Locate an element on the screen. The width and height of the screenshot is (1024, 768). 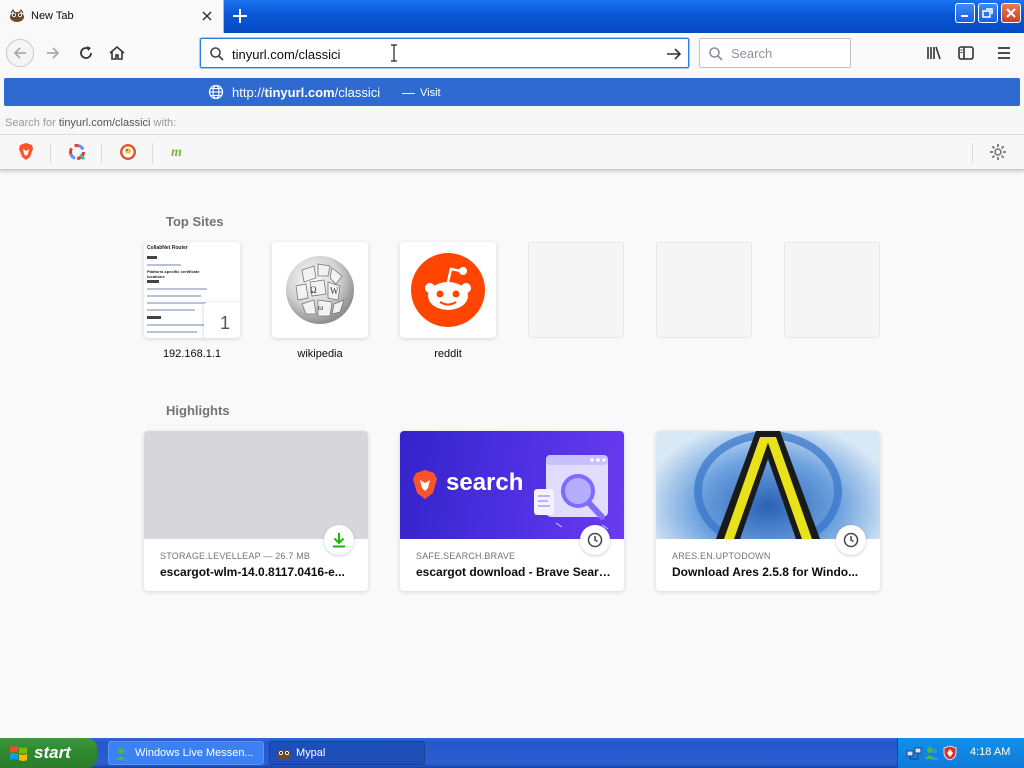
start-label: start is located at coordinates (52, 752).